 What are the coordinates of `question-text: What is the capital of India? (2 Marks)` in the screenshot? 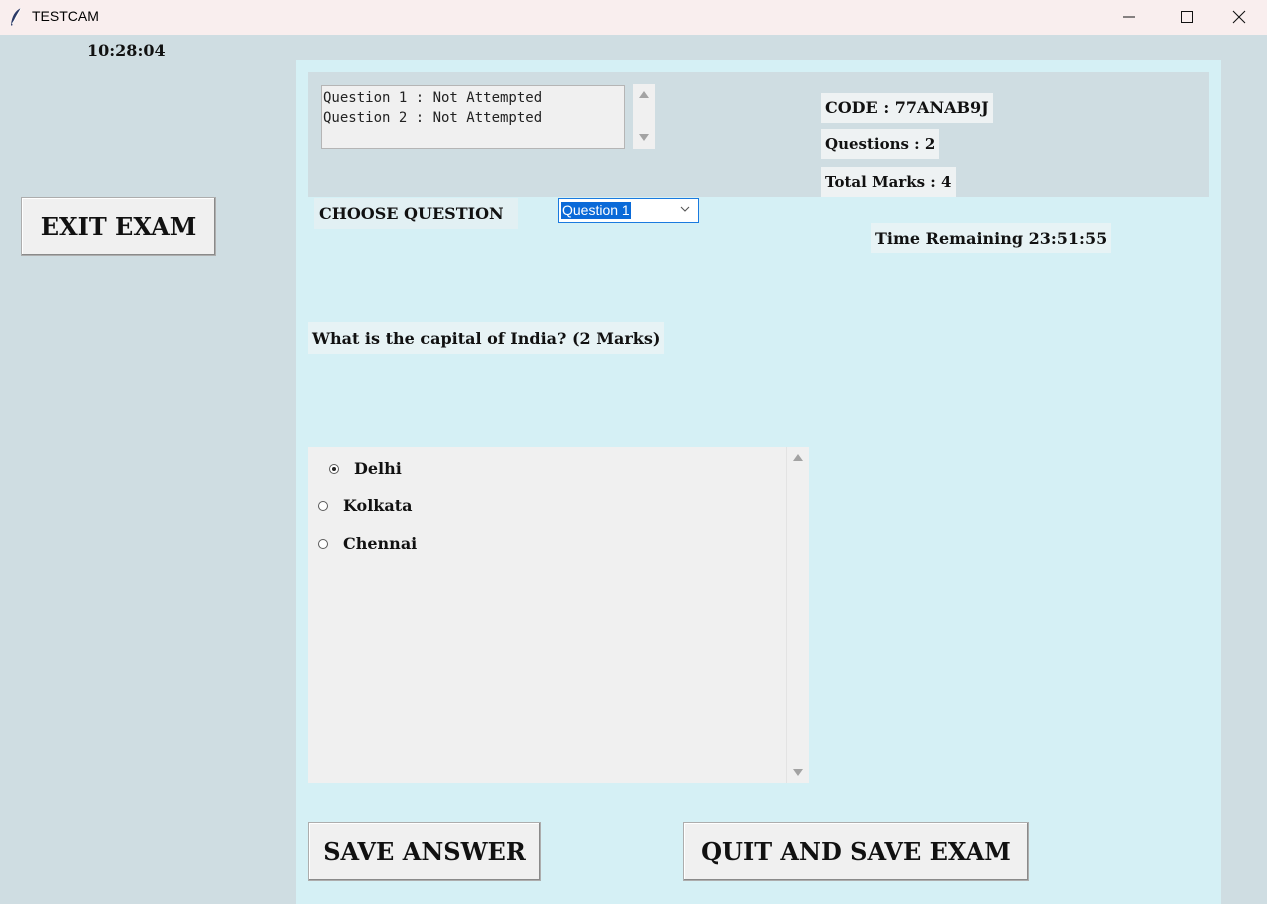 It's located at (486, 338).